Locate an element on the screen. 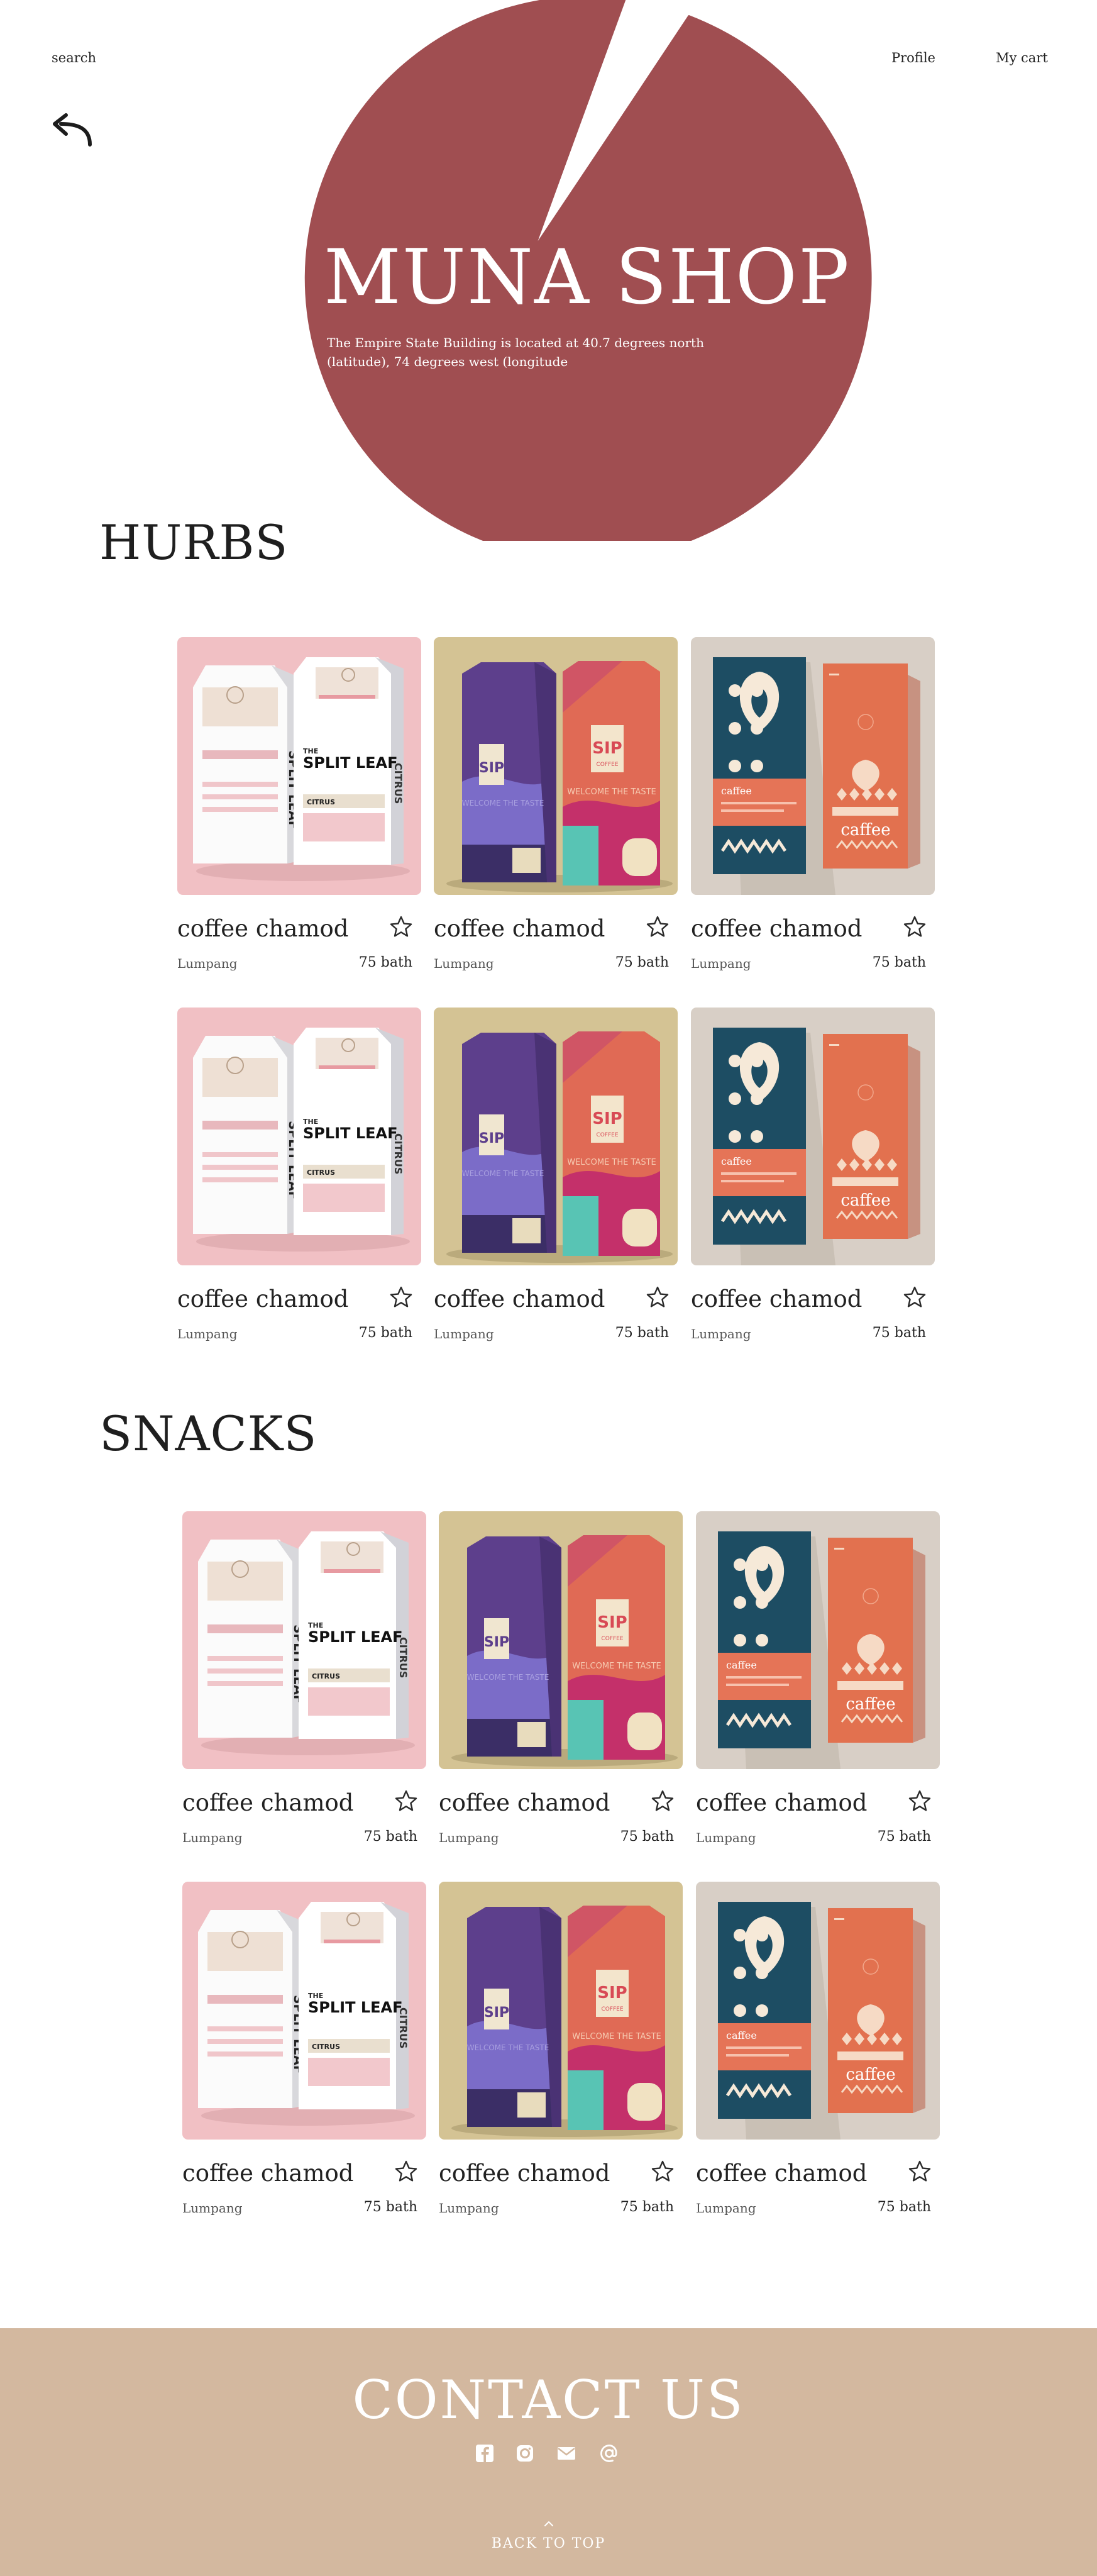 This screenshot has height=2576, width=1097. search-link: search is located at coordinates (74, 57).